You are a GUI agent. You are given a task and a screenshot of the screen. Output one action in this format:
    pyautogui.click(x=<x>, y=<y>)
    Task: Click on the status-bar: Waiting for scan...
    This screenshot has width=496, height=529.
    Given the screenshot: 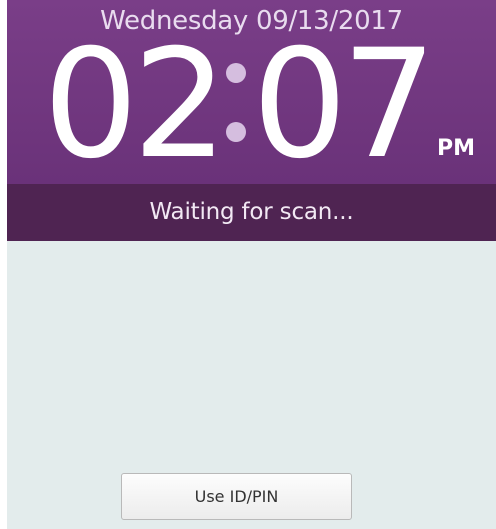 What is the action you would take?
    pyautogui.click(x=251, y=212)
    